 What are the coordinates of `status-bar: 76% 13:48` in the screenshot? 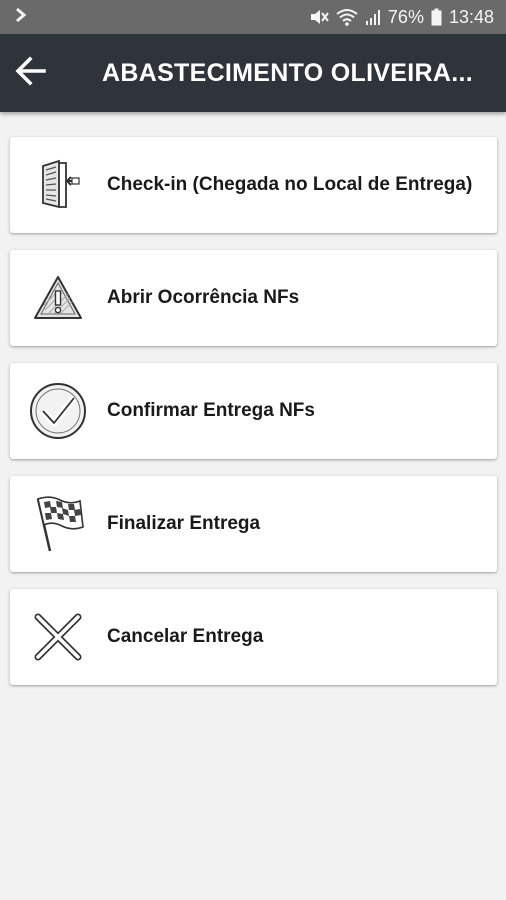 It's located at (253, 17).